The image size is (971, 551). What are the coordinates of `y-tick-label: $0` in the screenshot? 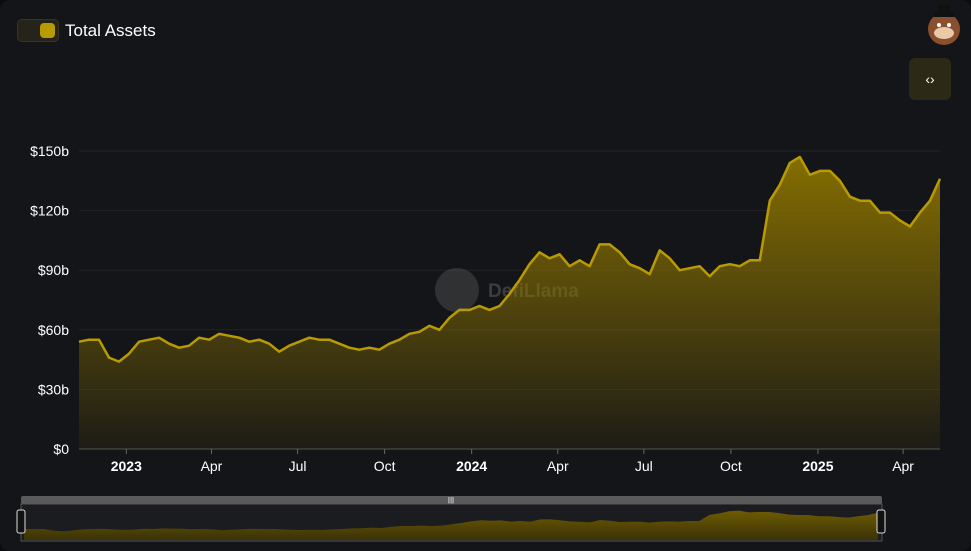 It's located at (61, 449).